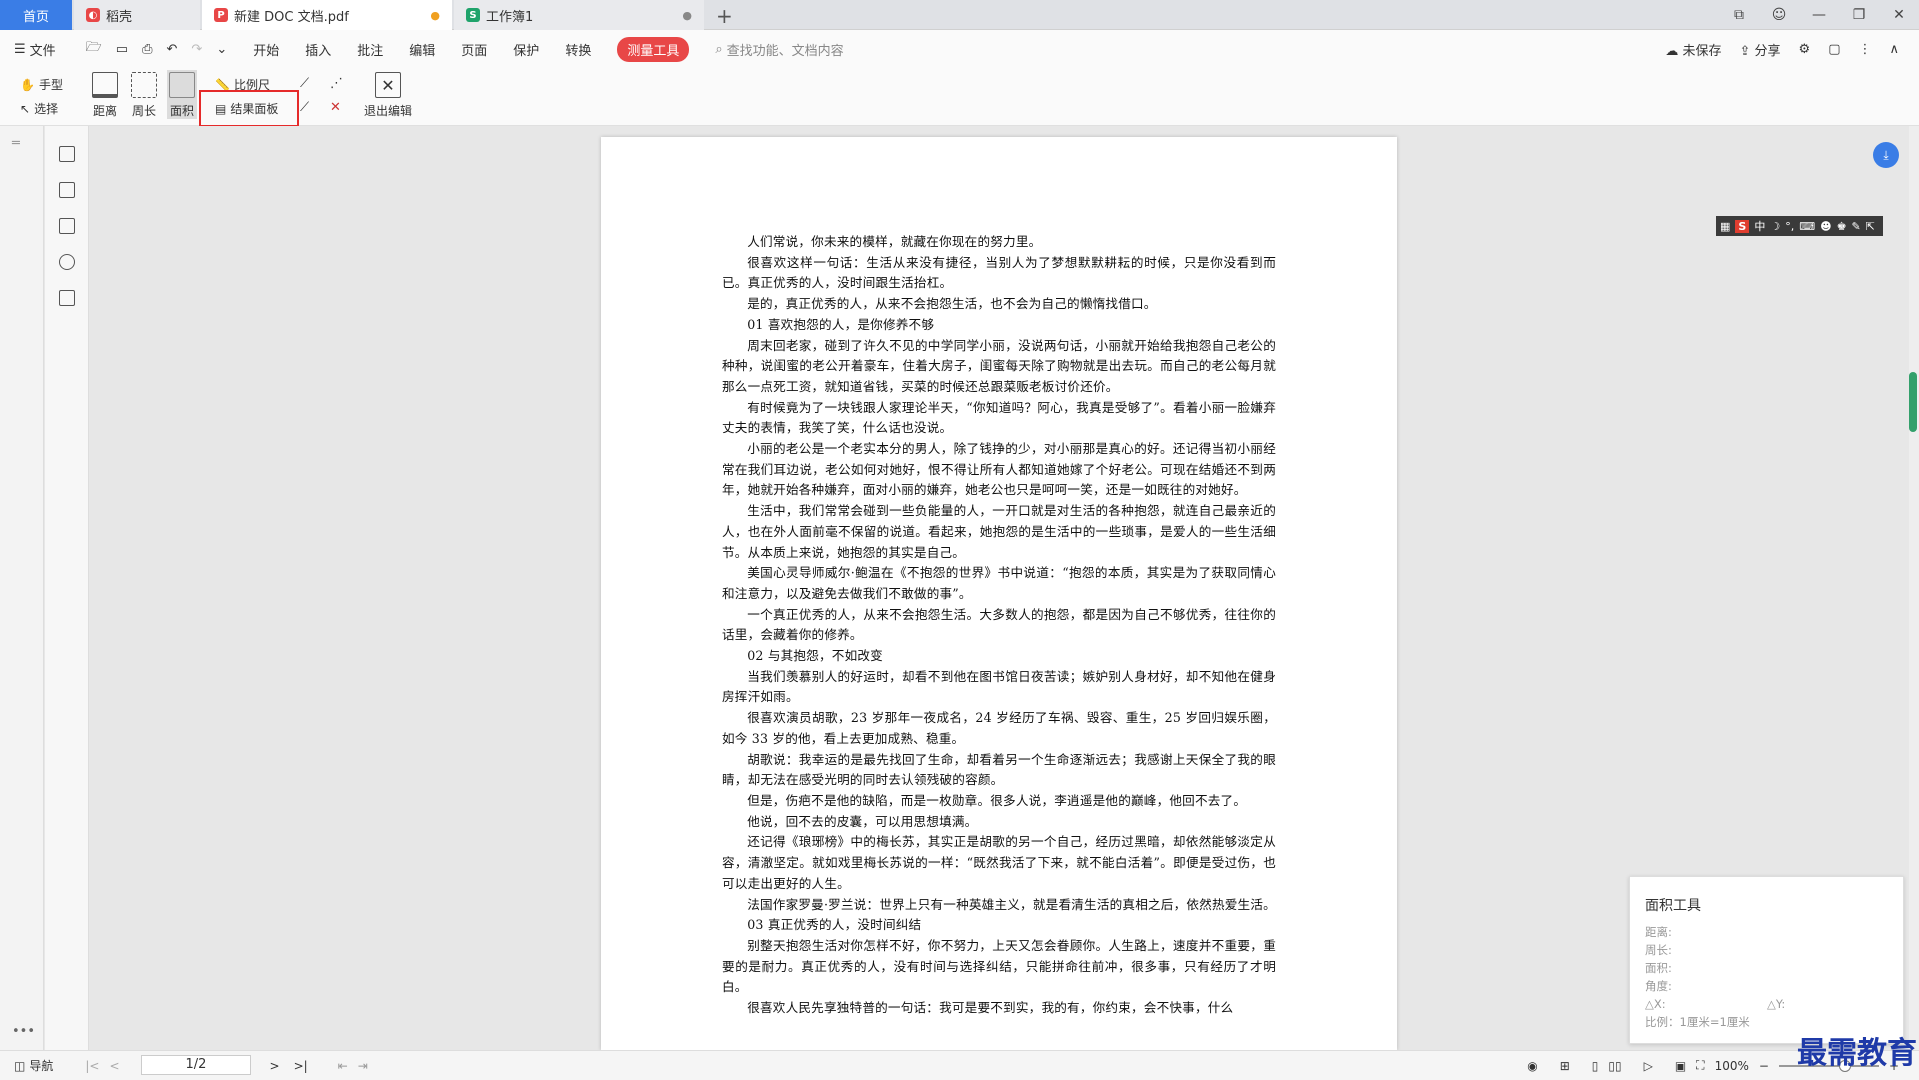  I want to click on paragraph: 很喜欢人民先享独特普的一句话：我可是要不到实，我的有，你约束，会不快事，什么, so click(990, 1008).